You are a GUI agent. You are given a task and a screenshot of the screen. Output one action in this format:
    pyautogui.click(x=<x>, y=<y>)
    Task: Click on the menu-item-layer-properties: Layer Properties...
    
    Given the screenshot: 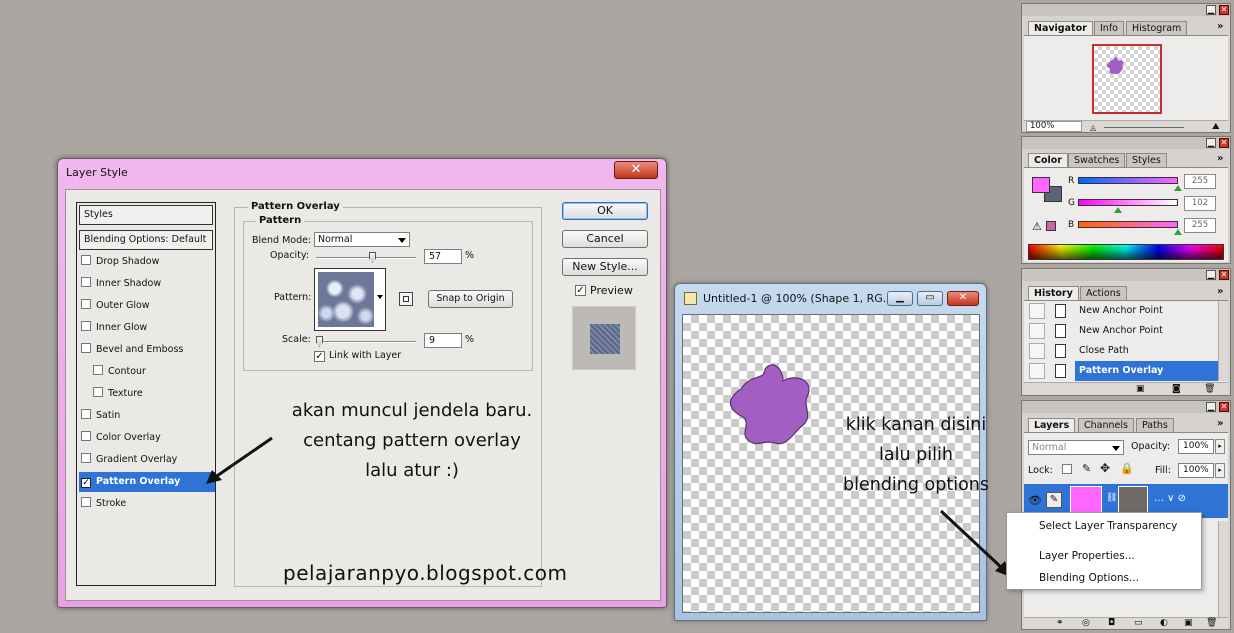 What is the action you would take?
    pyautogui.click(x=1087, y=556)
    